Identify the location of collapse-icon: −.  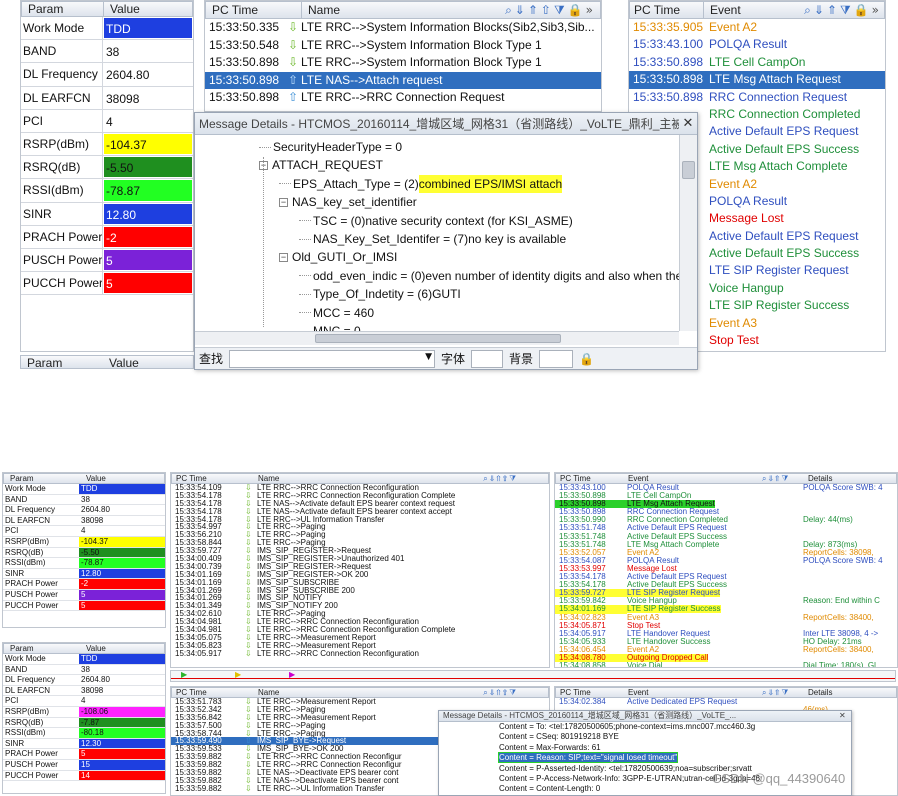
(283, 257).